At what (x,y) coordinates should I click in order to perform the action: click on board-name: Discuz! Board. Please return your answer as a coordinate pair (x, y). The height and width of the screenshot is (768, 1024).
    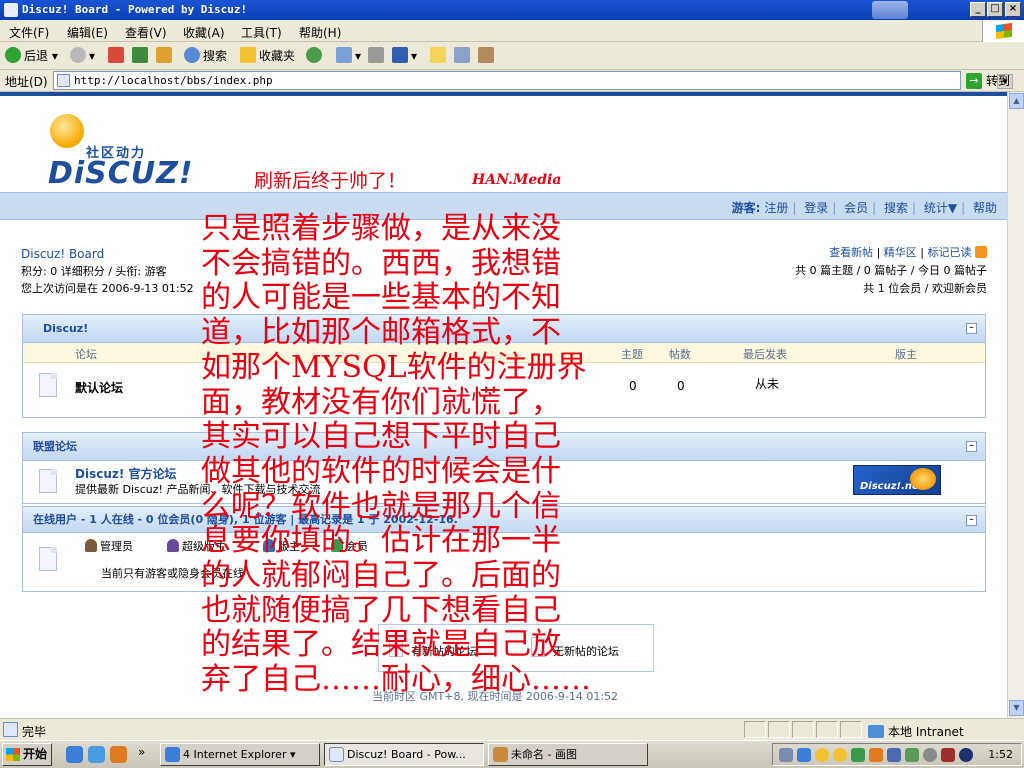
    Looking at the image, I should click on (107, 254).